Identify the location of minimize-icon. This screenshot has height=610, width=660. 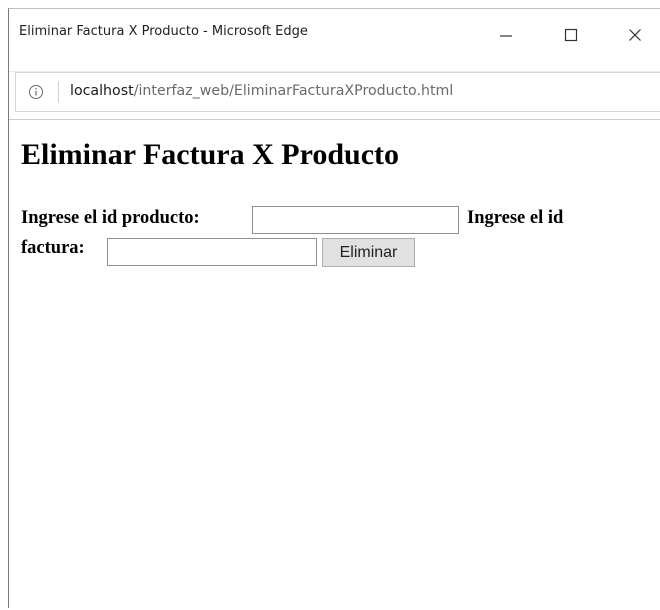
(506, 36).